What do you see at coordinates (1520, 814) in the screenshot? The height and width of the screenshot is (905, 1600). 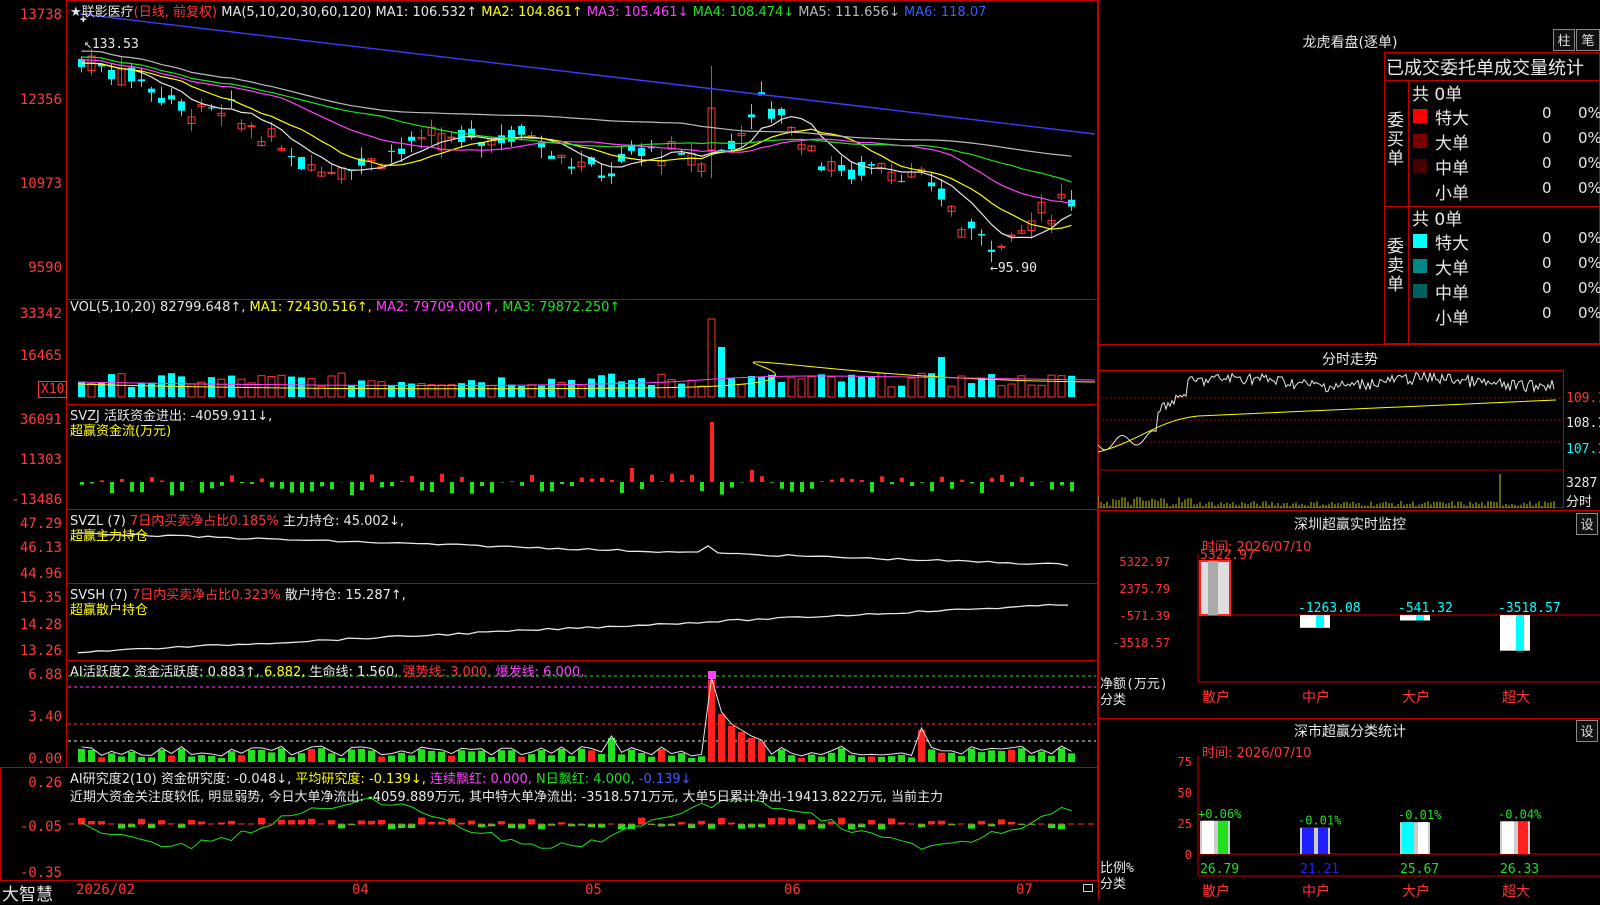 I see `sz-class-change: -0.04%` at bounding box center [1520, 814].